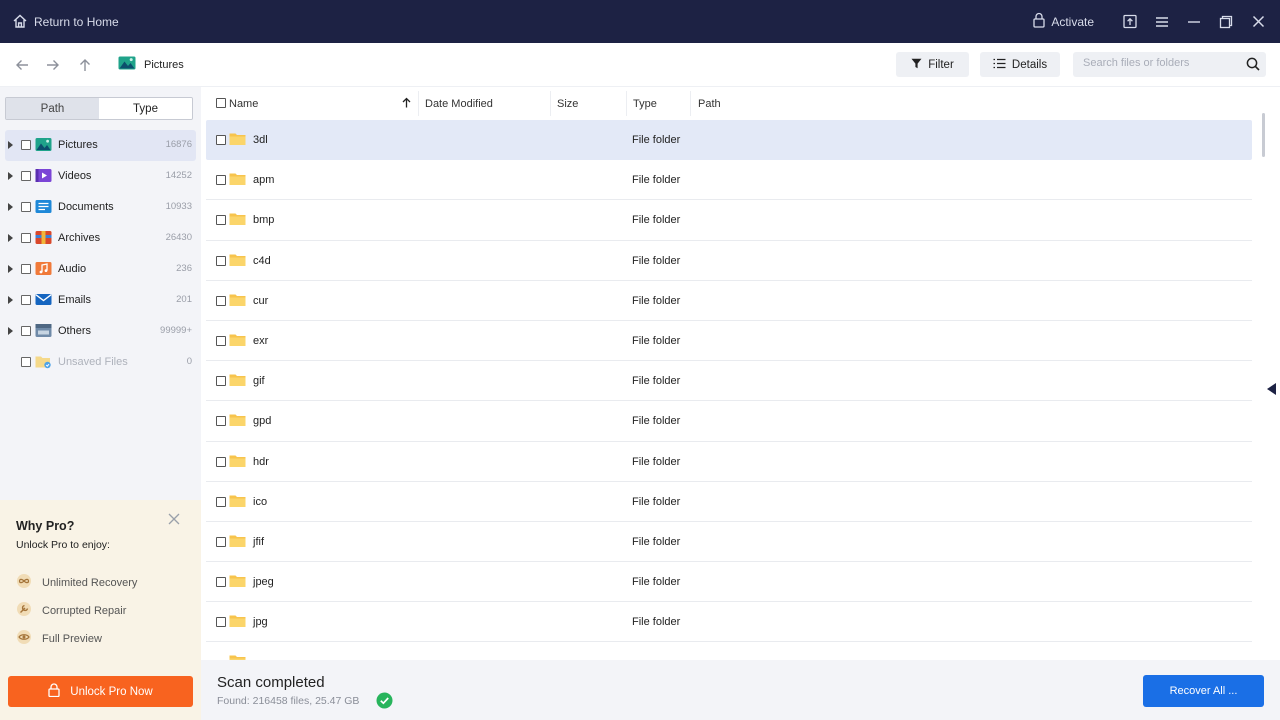 Image resolution: width=1280 pixels, height=720 pixels. Describe the element at coordinates (567, 103) in the screenshot. I see `column-size: Size` at that location.